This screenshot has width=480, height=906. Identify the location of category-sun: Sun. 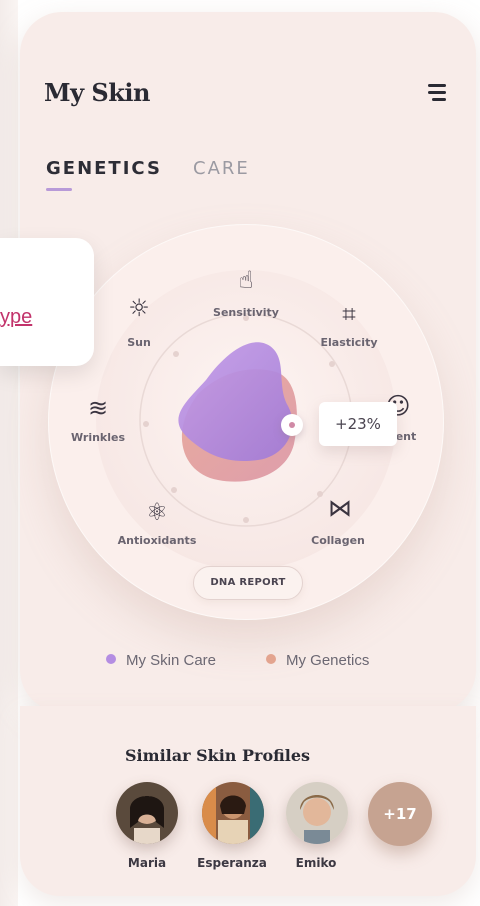
(139, 342).